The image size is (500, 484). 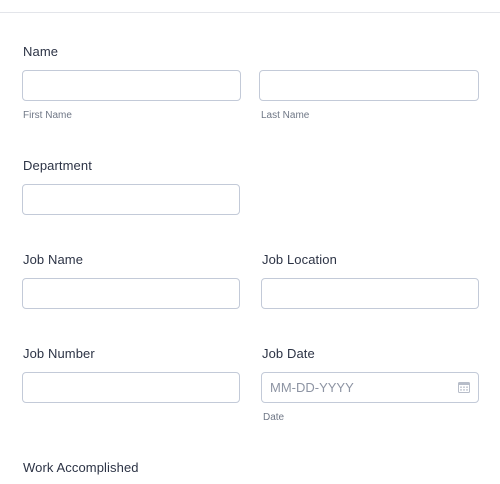 I want to click on top-divider, so click(x=250, y=12).